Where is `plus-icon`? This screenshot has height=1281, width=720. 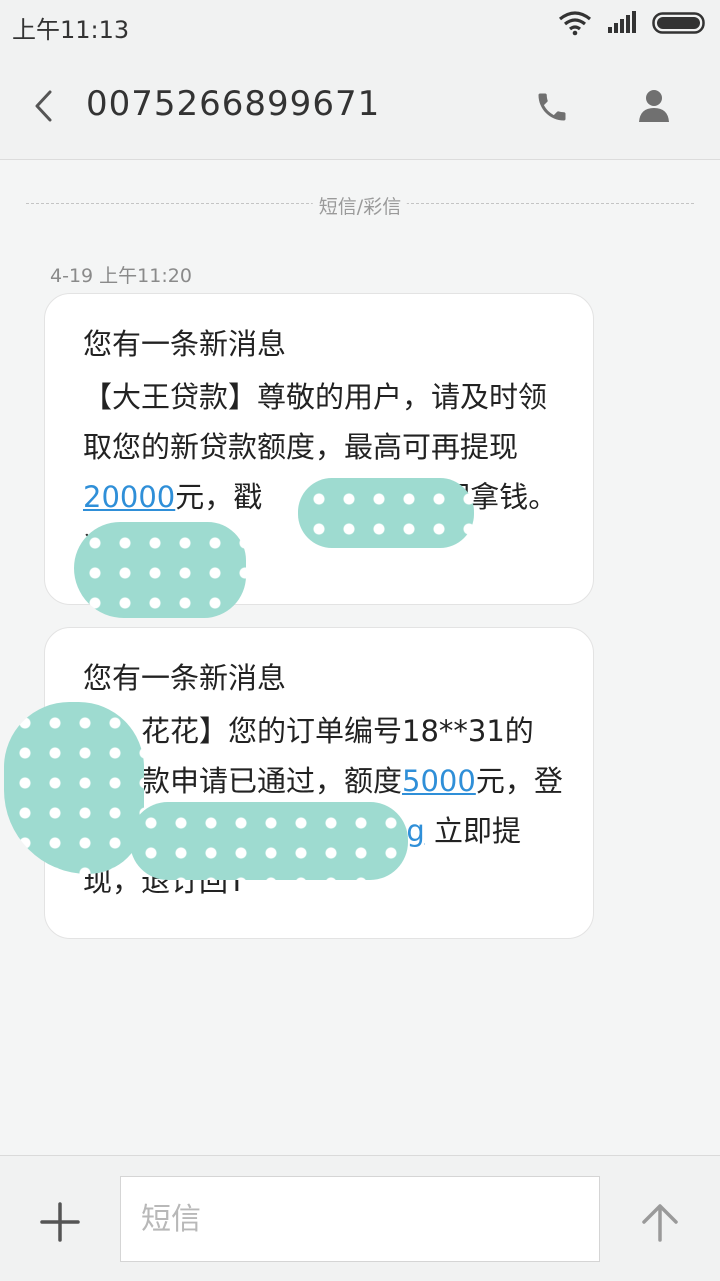 plus-icon is located at coordinates (60, 1222).